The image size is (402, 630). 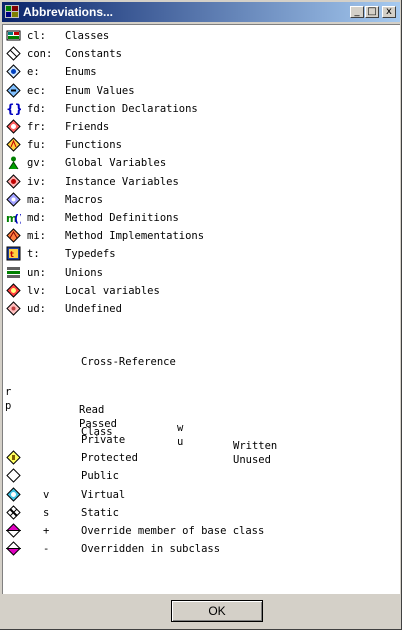 What do you see at coordinates (13, 530) in the screenshot?
I see `override-icon` at bounding box center [13, 530].